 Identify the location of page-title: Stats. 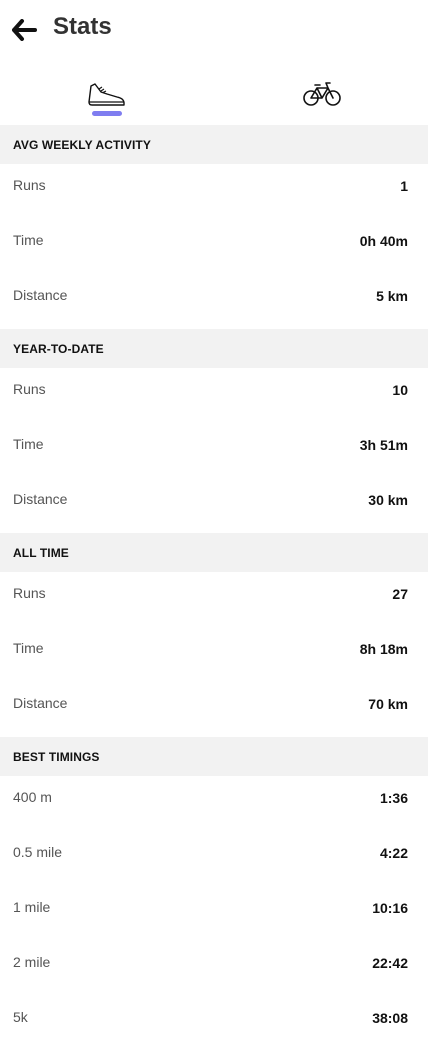
(82, 26).